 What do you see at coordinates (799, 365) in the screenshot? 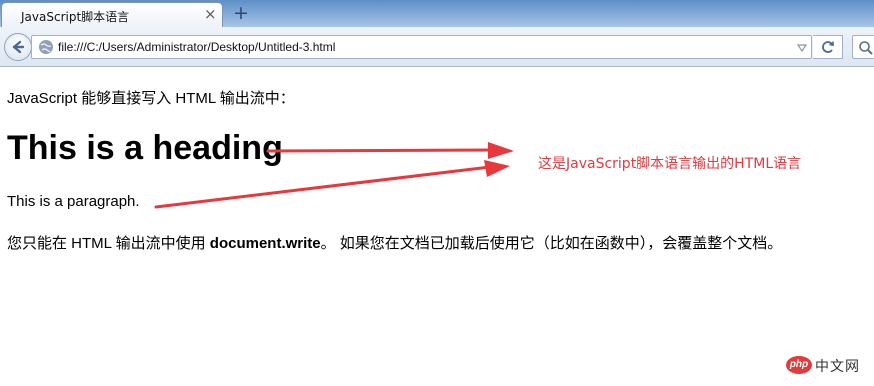
I see `watermark-logo: php` at bounding box center [799, 365].